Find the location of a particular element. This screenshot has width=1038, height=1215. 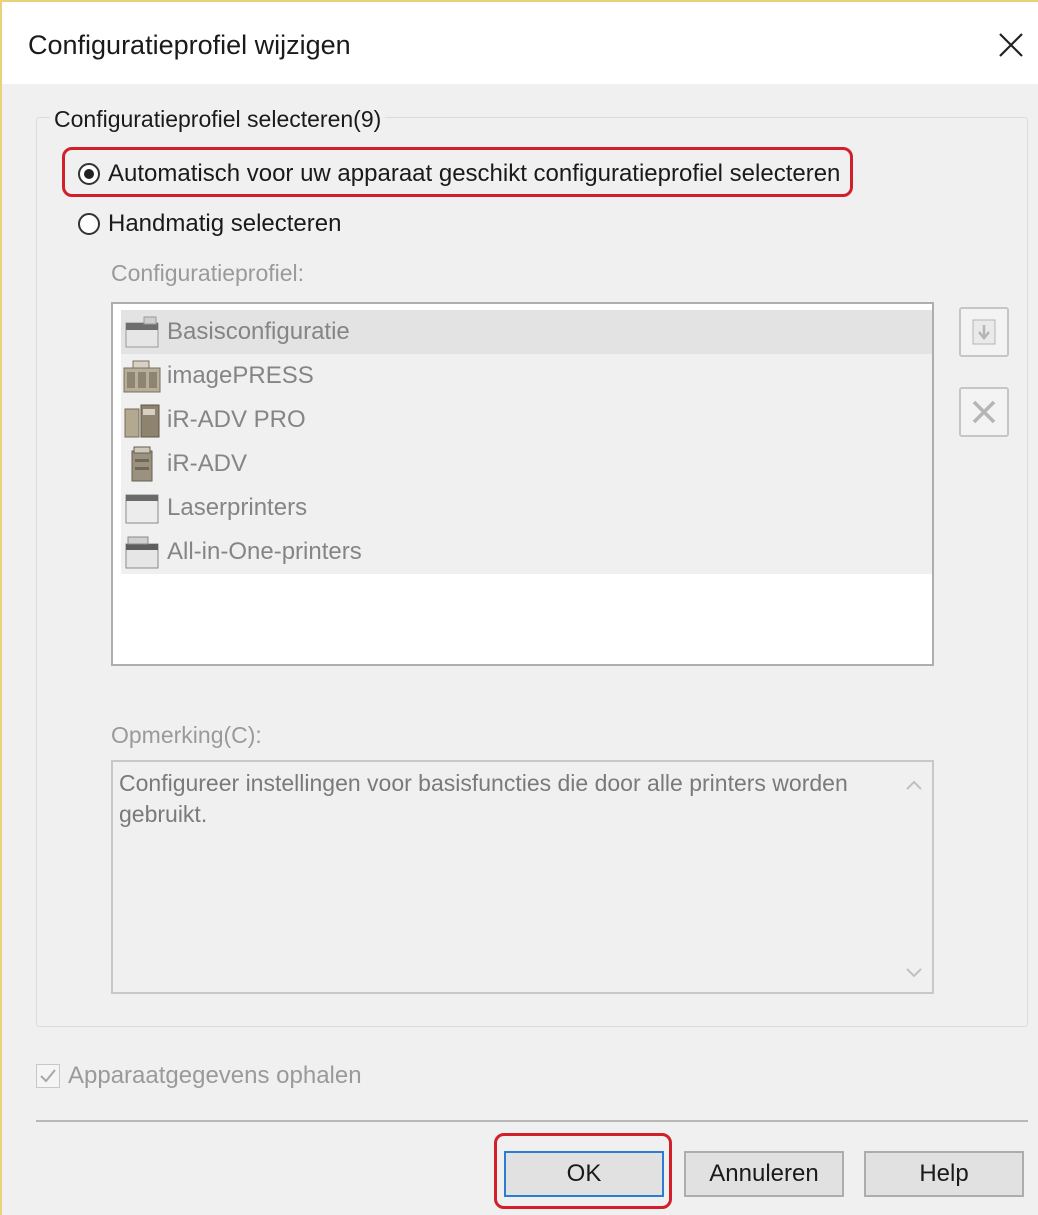

profile-list-label: Configuratieprofiel: is located at coordinates (208, 273).